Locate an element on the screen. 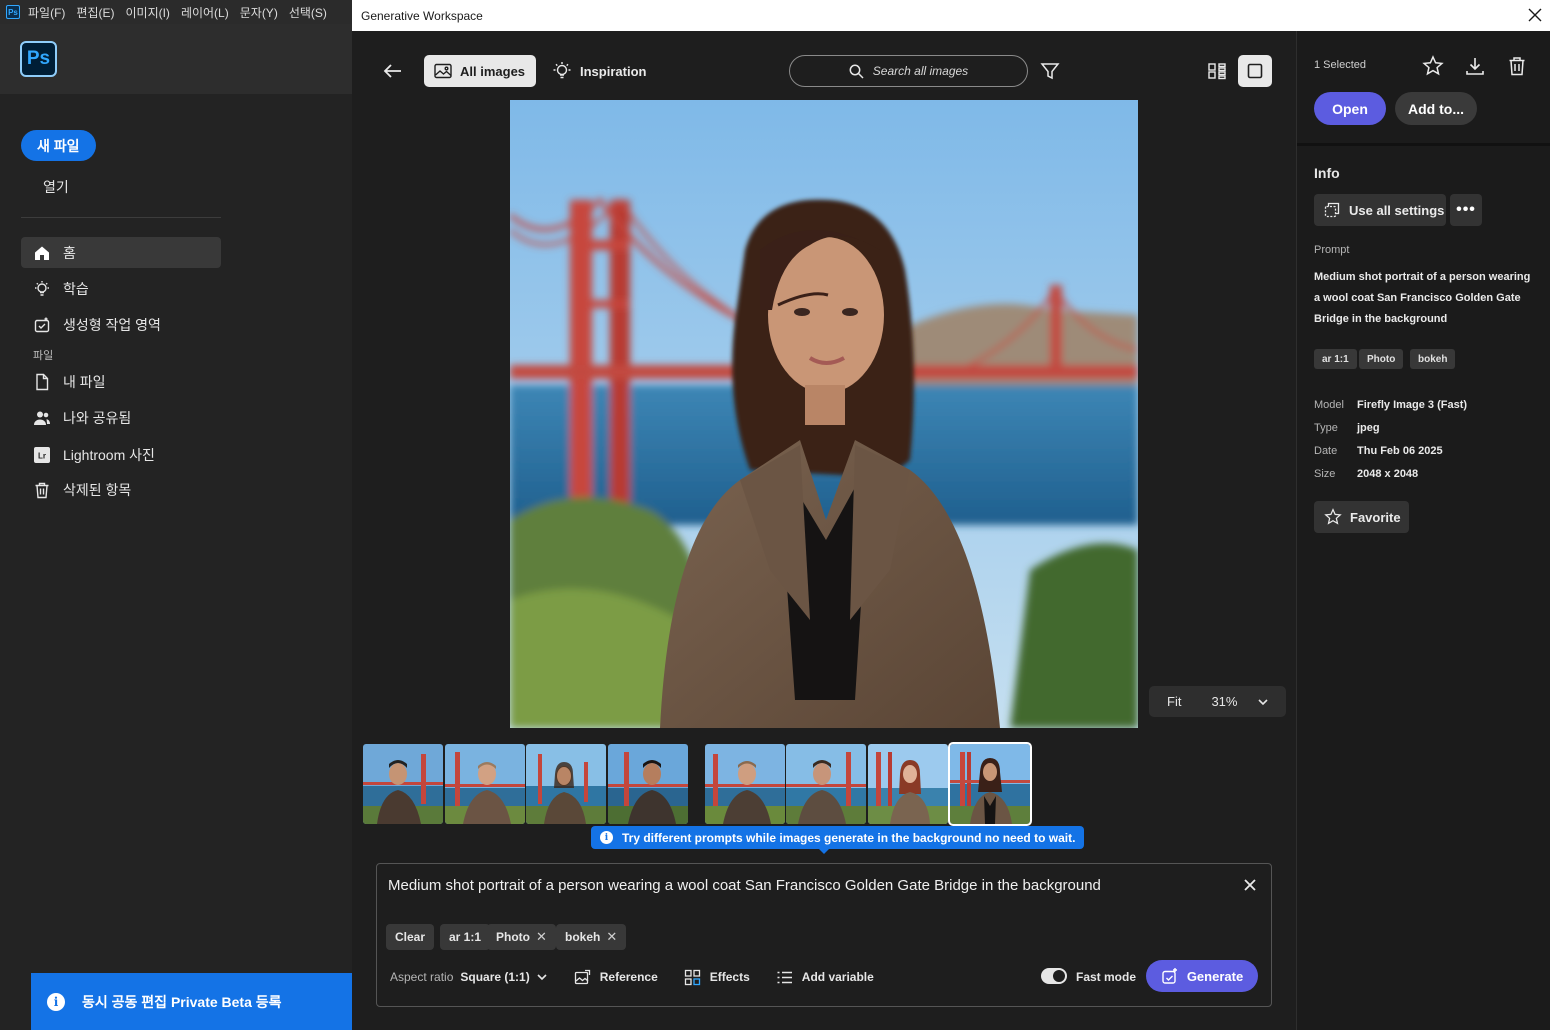 This screenshot has width=1550, height=1030. lightroom-icon: Lr is located at coordinates (42, 455).